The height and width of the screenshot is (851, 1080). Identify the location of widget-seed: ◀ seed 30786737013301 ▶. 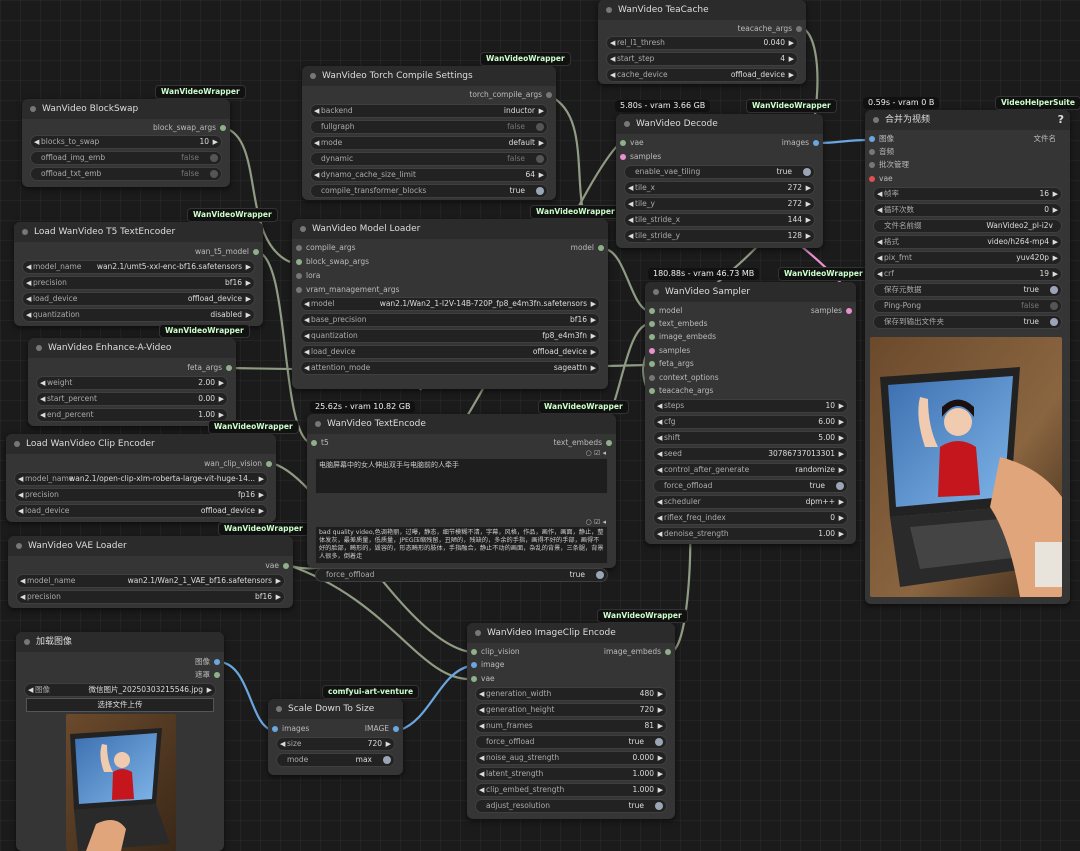
(750, 454).